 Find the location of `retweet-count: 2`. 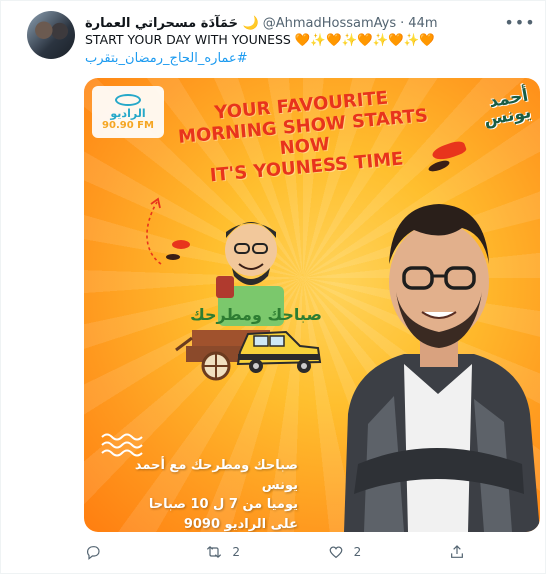

retweet-count: 2 is located at coordinates (236, 552).